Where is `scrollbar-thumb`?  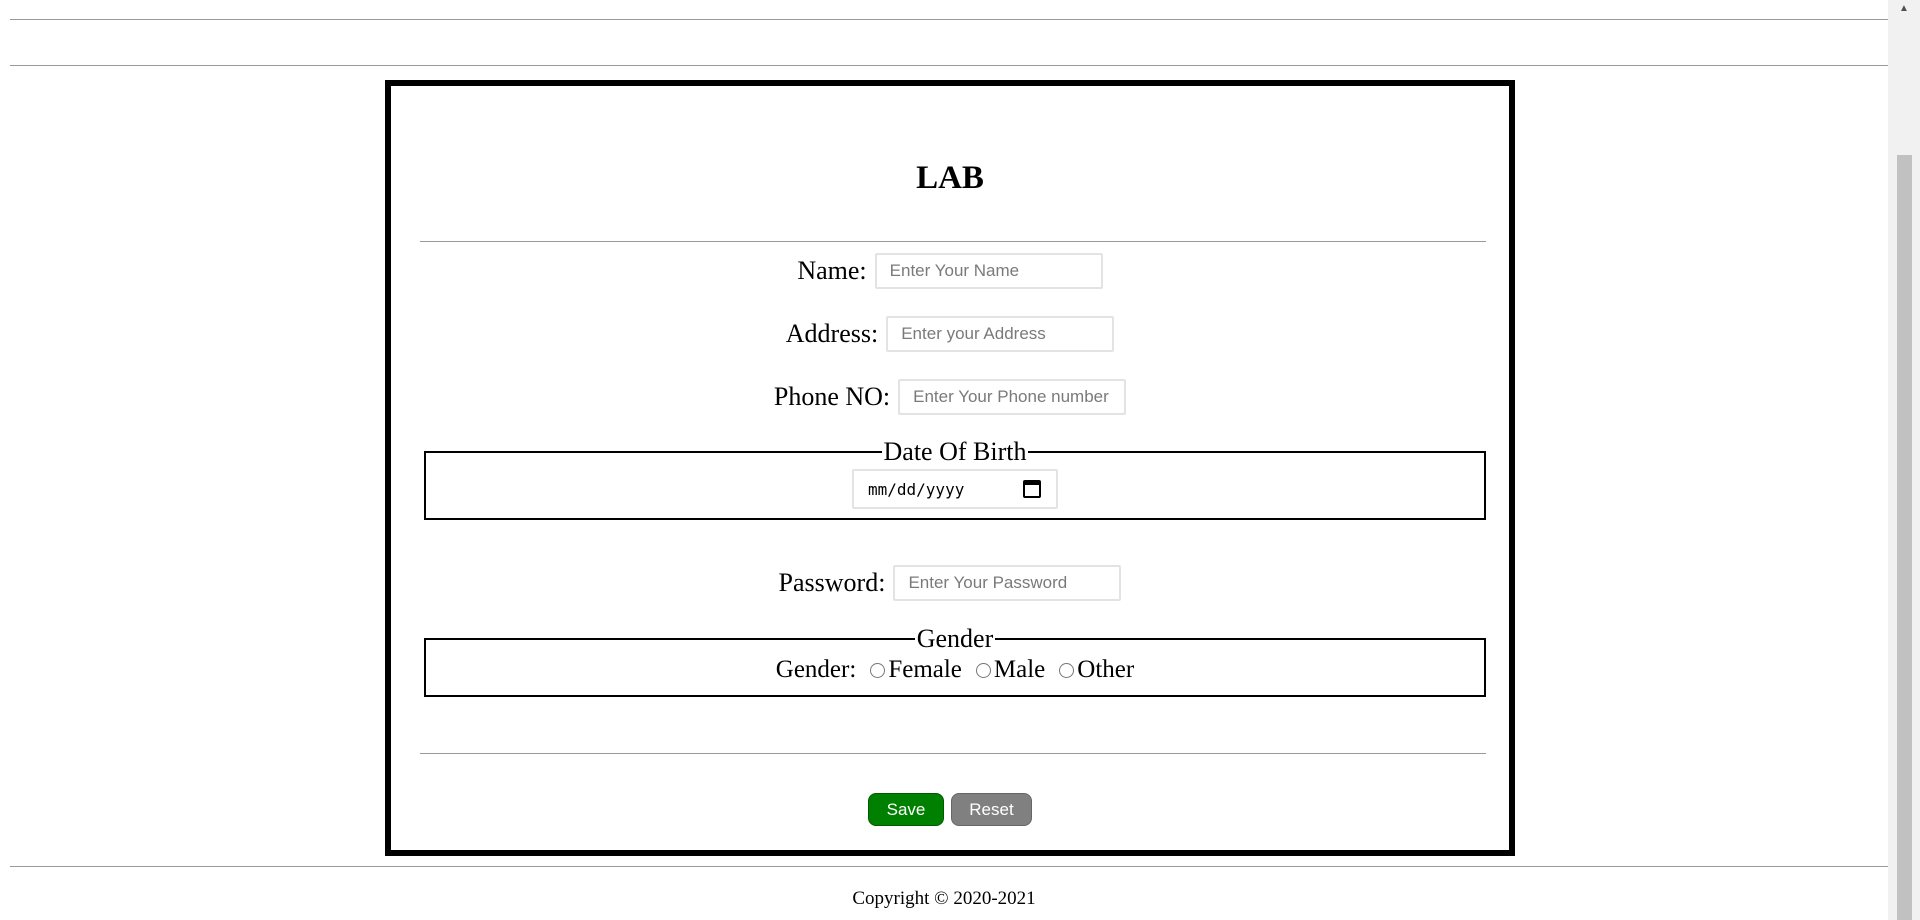 scrollbar-thumb is located at coordinates (1904, 537).